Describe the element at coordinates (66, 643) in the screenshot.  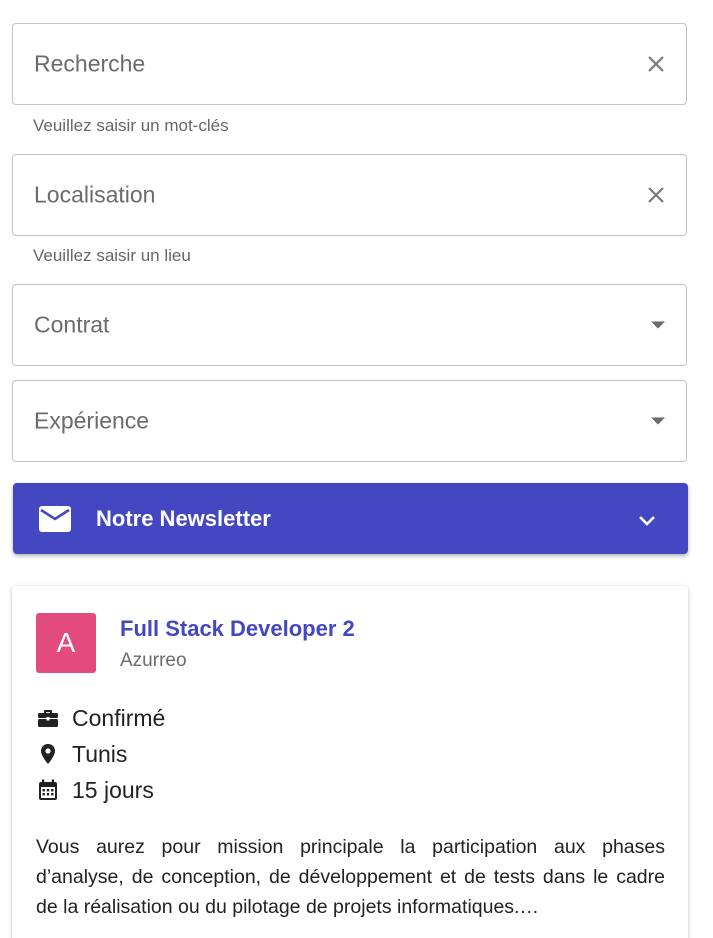
I see `company-avatar: A` at that location.